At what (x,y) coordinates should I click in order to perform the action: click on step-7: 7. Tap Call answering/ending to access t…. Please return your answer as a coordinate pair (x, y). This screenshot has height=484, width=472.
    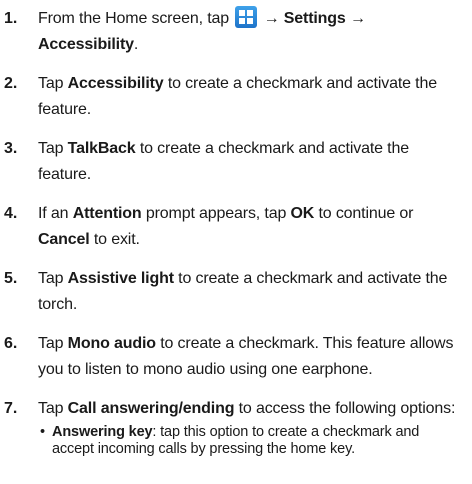
    Looking at the image, I should click on (233, 427).